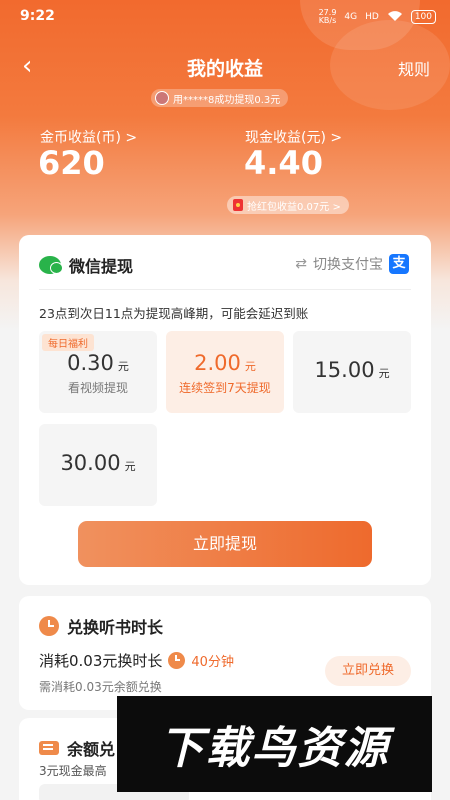 The width and height of the screenshot is (450, 800). I want to click on balance-title: 余额兑, so click(91, 749).